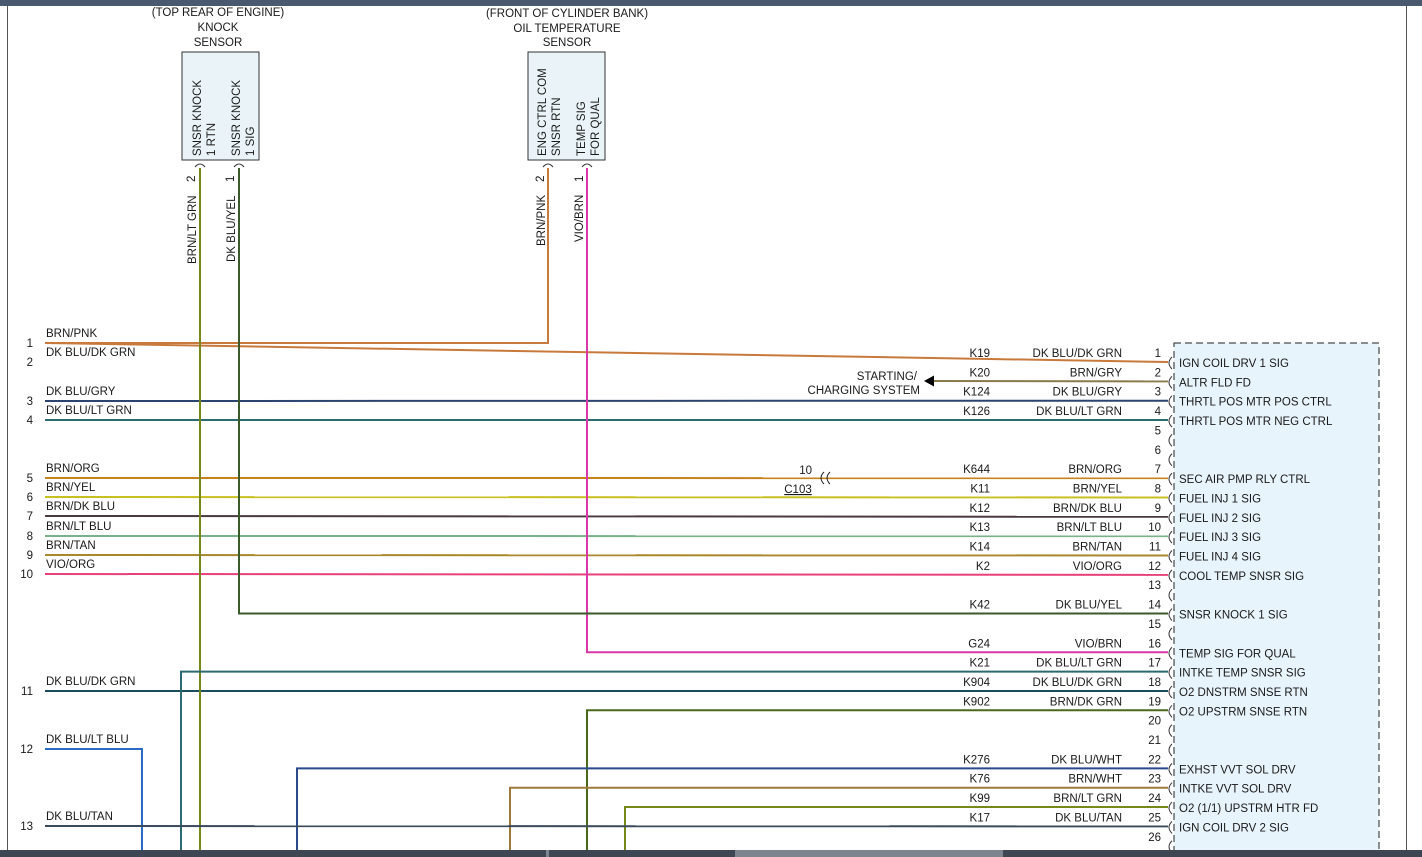 This screenshot has height=857, width=1422. Describe the element at coordinates (674, 760) in the screenshot. I see `wire-dk-blu-lt-grn` at that location.